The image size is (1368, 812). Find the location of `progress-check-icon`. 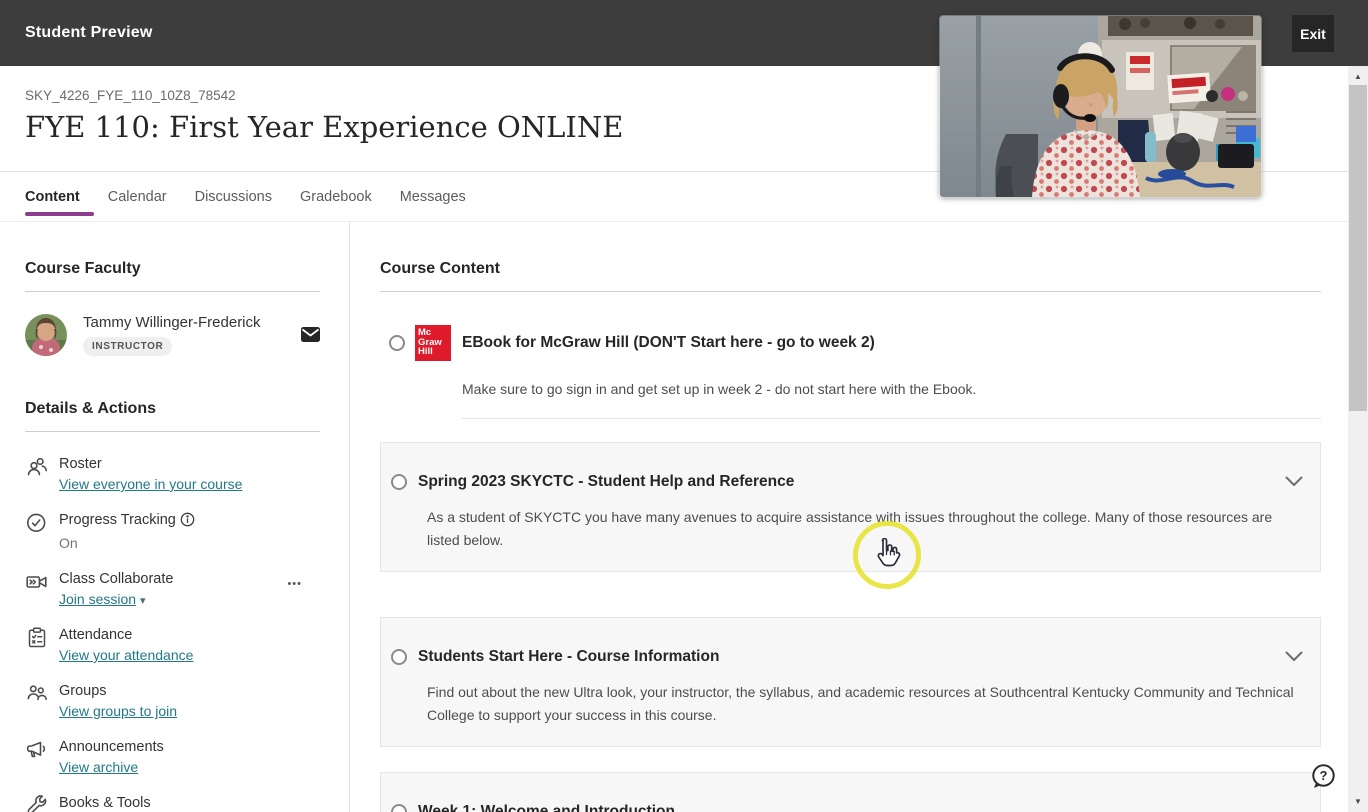

progress-check-icon is located at coordinates (38, 532).